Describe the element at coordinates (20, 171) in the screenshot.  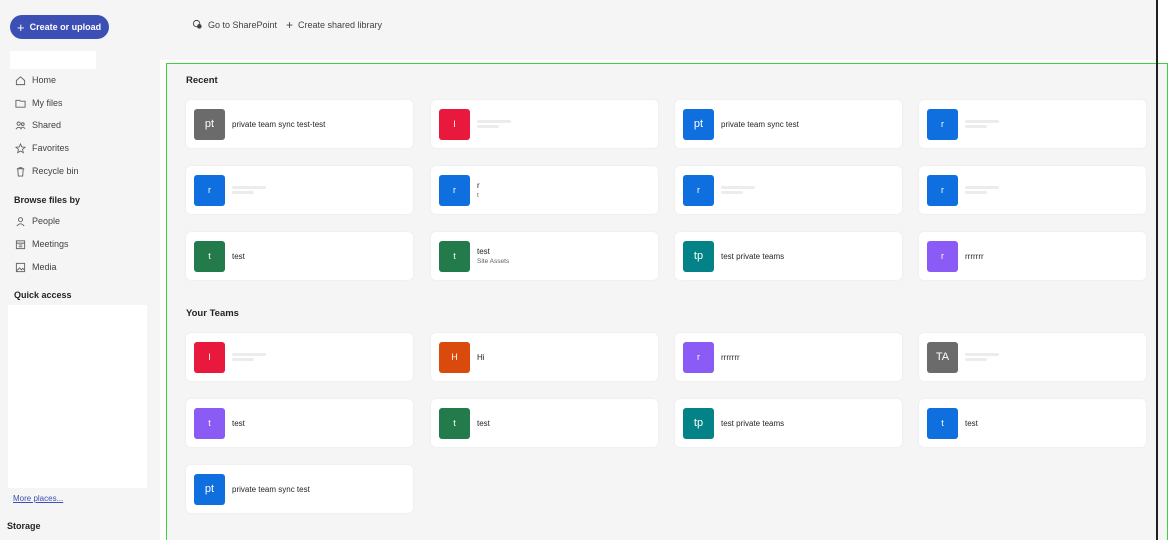
I see `trash-icon` at that location.